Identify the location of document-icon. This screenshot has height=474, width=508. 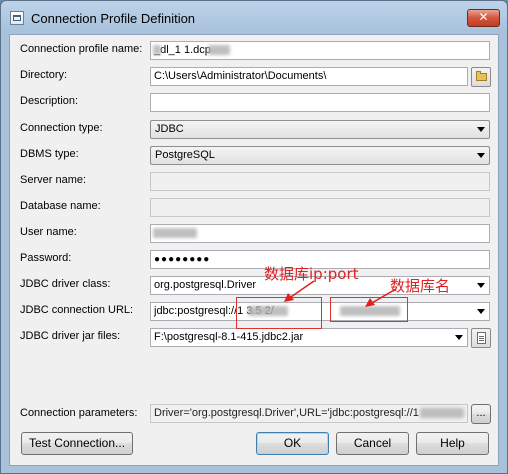
(481, 338).